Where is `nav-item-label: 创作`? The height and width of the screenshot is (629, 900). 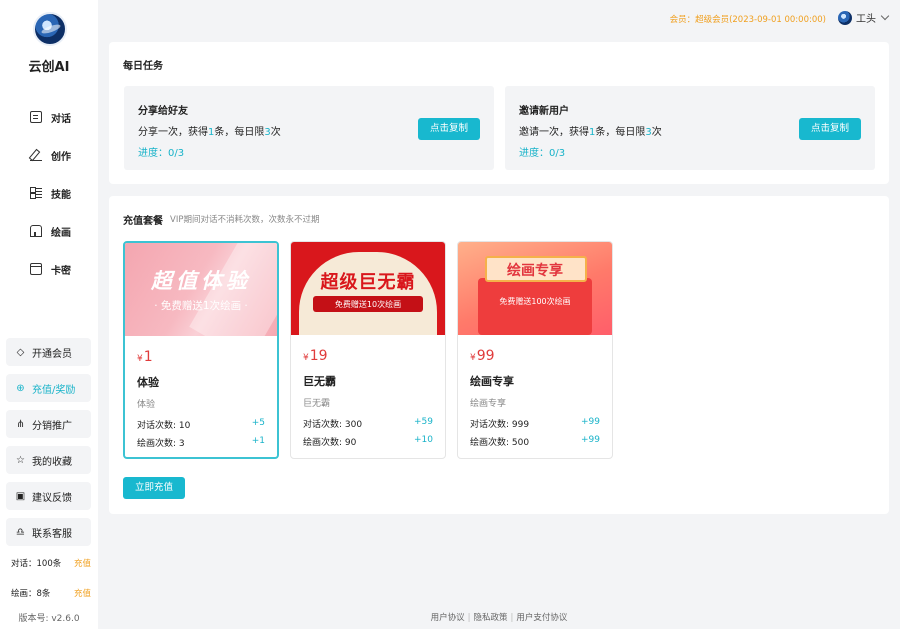 nav-item-label: 创作 is located at coordinates (61, 157).